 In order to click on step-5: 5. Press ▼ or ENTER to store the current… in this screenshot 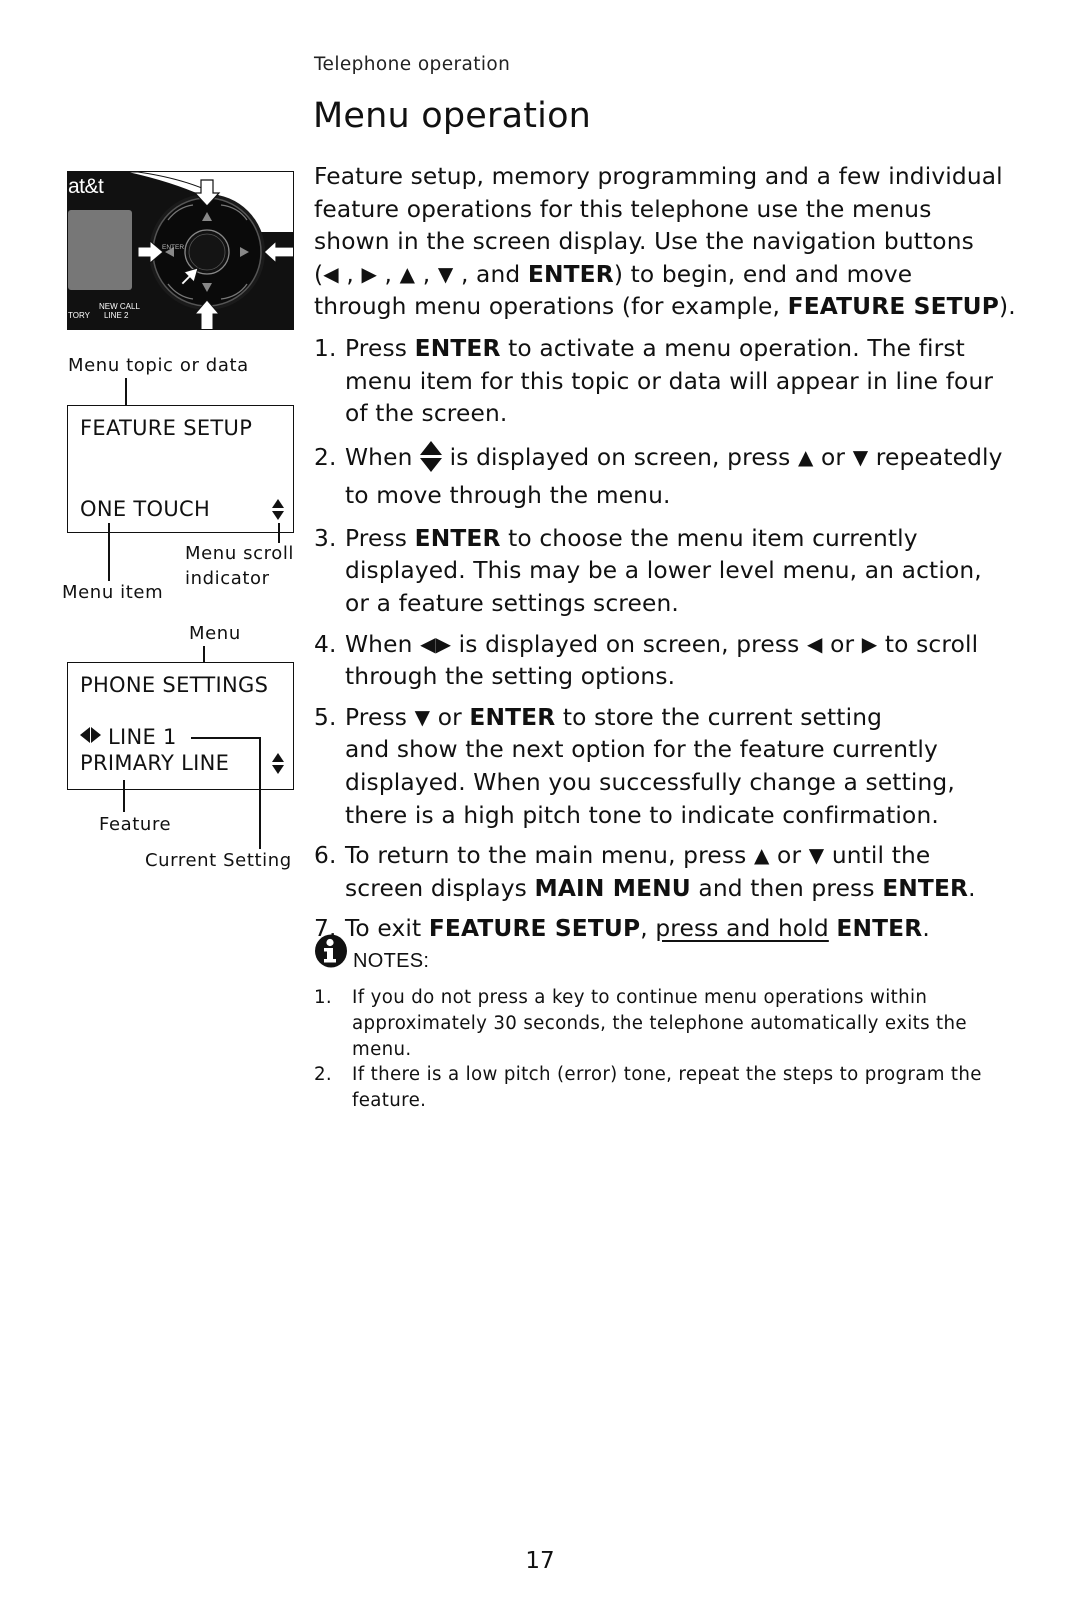, I will do `click(679, 767)`.